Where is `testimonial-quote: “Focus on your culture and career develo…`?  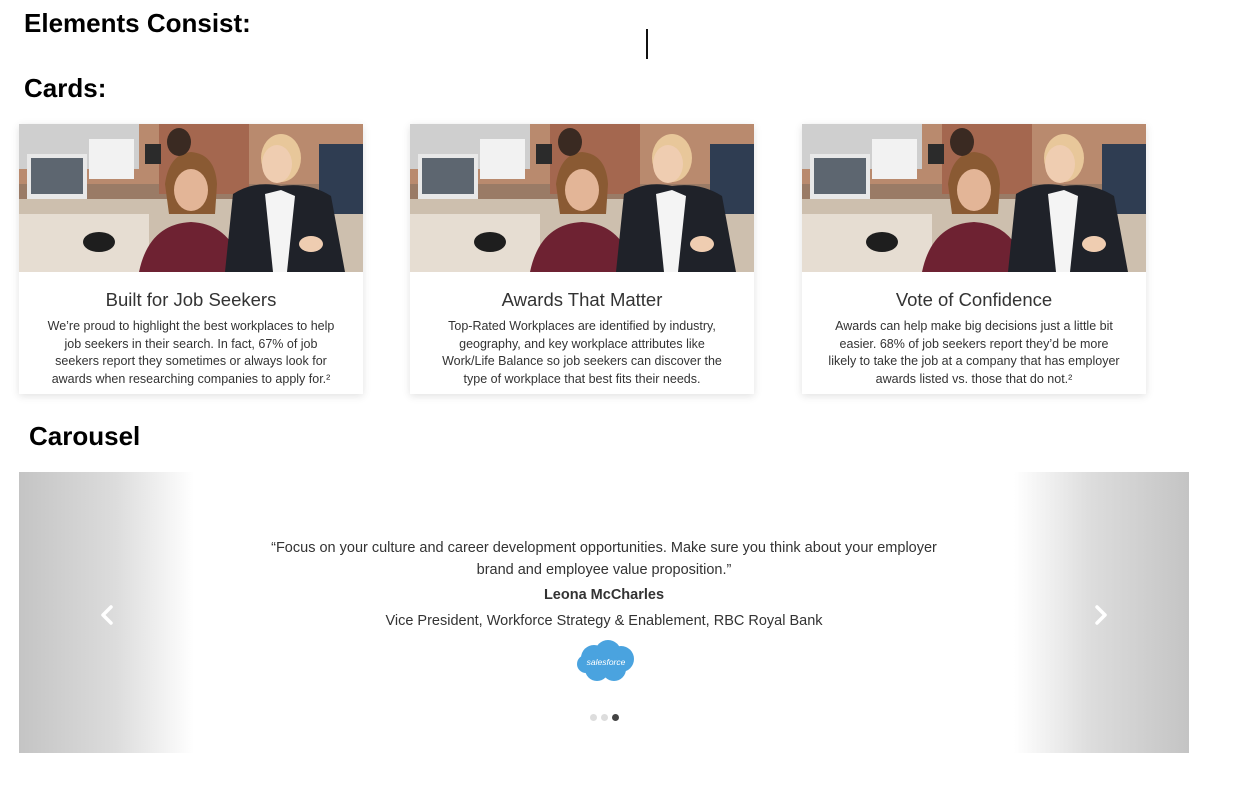 testimonial-quote: “Focus on your culture and career develo… is located at coordinates (604, 559).